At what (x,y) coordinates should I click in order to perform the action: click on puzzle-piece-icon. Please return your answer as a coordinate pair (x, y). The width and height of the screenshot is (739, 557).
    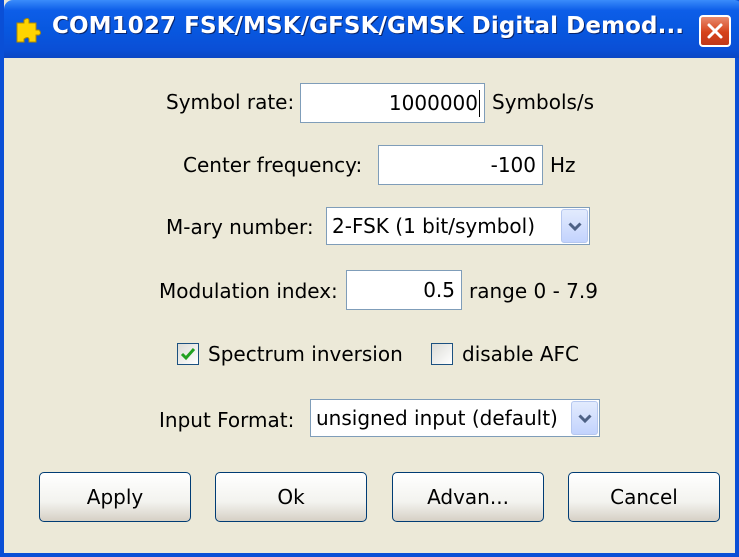
    Looking at the image, I should click on (28, 31).